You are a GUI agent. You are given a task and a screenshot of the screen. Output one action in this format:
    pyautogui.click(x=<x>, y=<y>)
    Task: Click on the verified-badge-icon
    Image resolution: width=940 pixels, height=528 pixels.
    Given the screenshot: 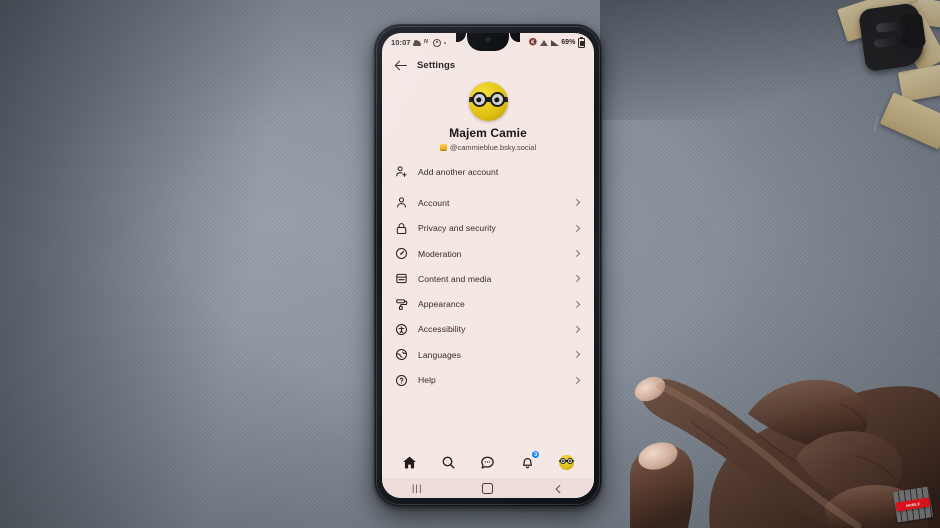 What is the action you would take?
    pyautogui.click(x=443, y=147)
    